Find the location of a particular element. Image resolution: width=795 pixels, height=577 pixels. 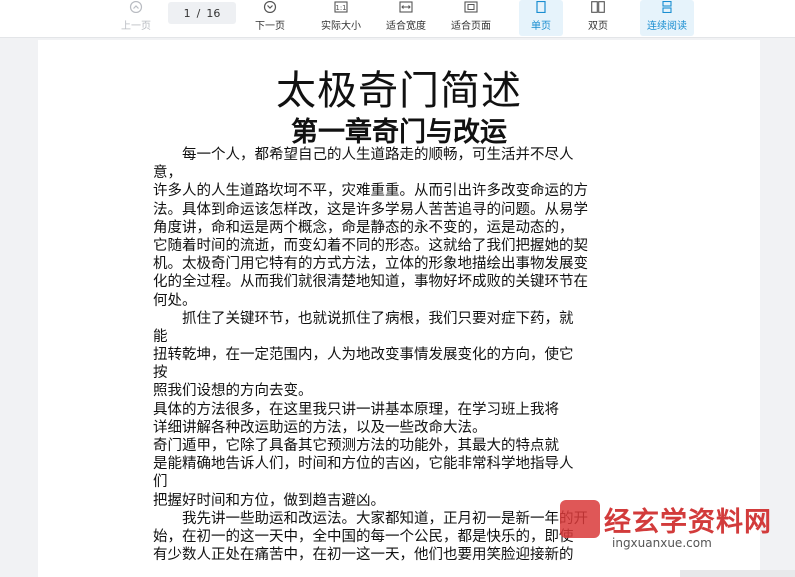

fit-page-label: 适合页面 is located at coordinates (471, 26).